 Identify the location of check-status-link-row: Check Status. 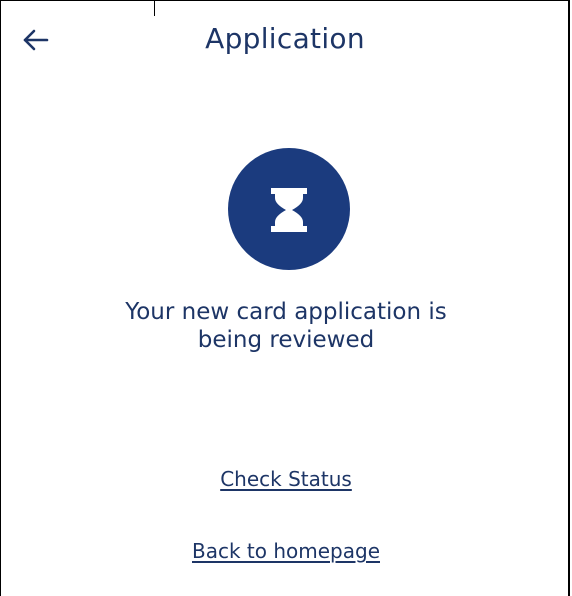
(286, 479).